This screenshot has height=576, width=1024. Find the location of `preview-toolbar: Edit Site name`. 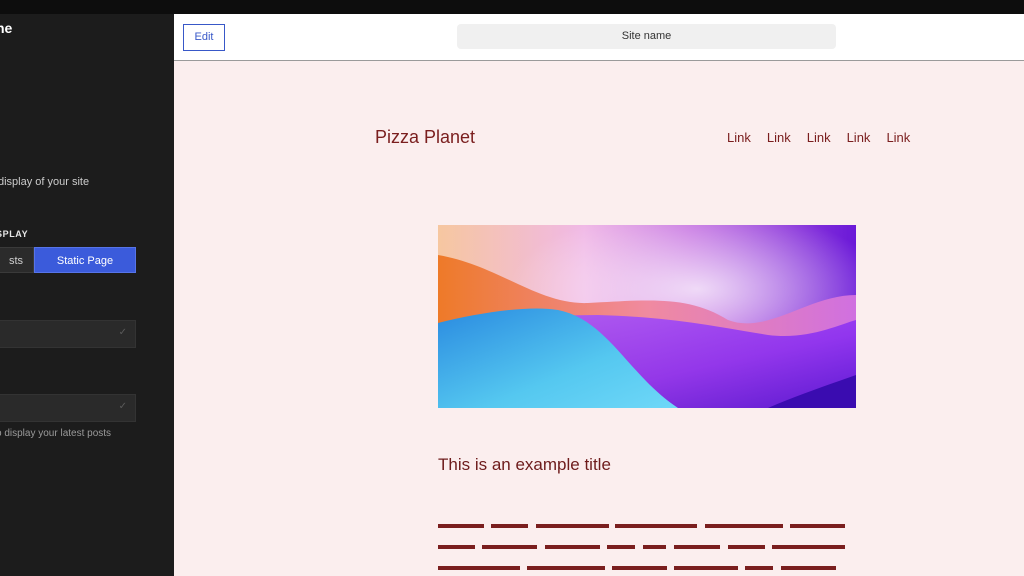

preview-toolbar: Edit Site name is located at coordinates (599, 37).